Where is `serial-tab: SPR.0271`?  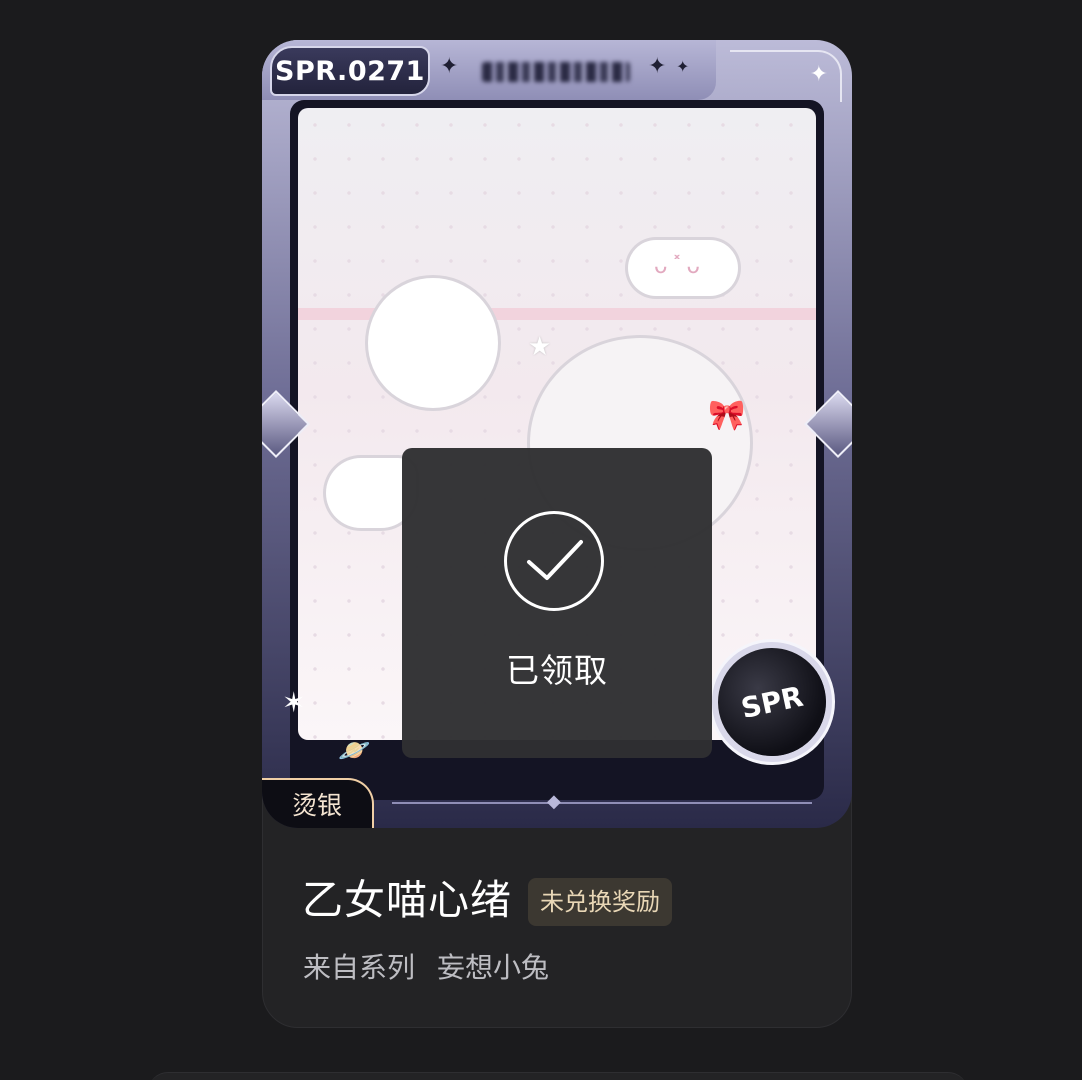
serial-tab: SPR.0271 is located at coordinates (350, 71).